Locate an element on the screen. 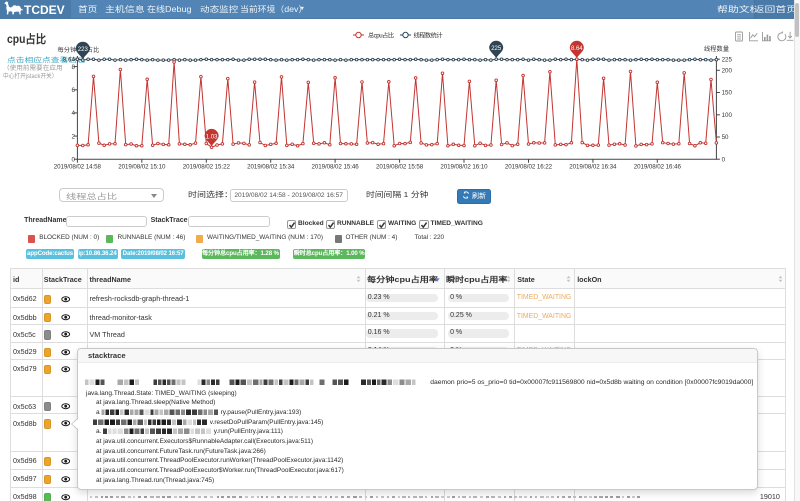  svg-text: 2019/08/02 16:22 is located at coordinates (529, 166).